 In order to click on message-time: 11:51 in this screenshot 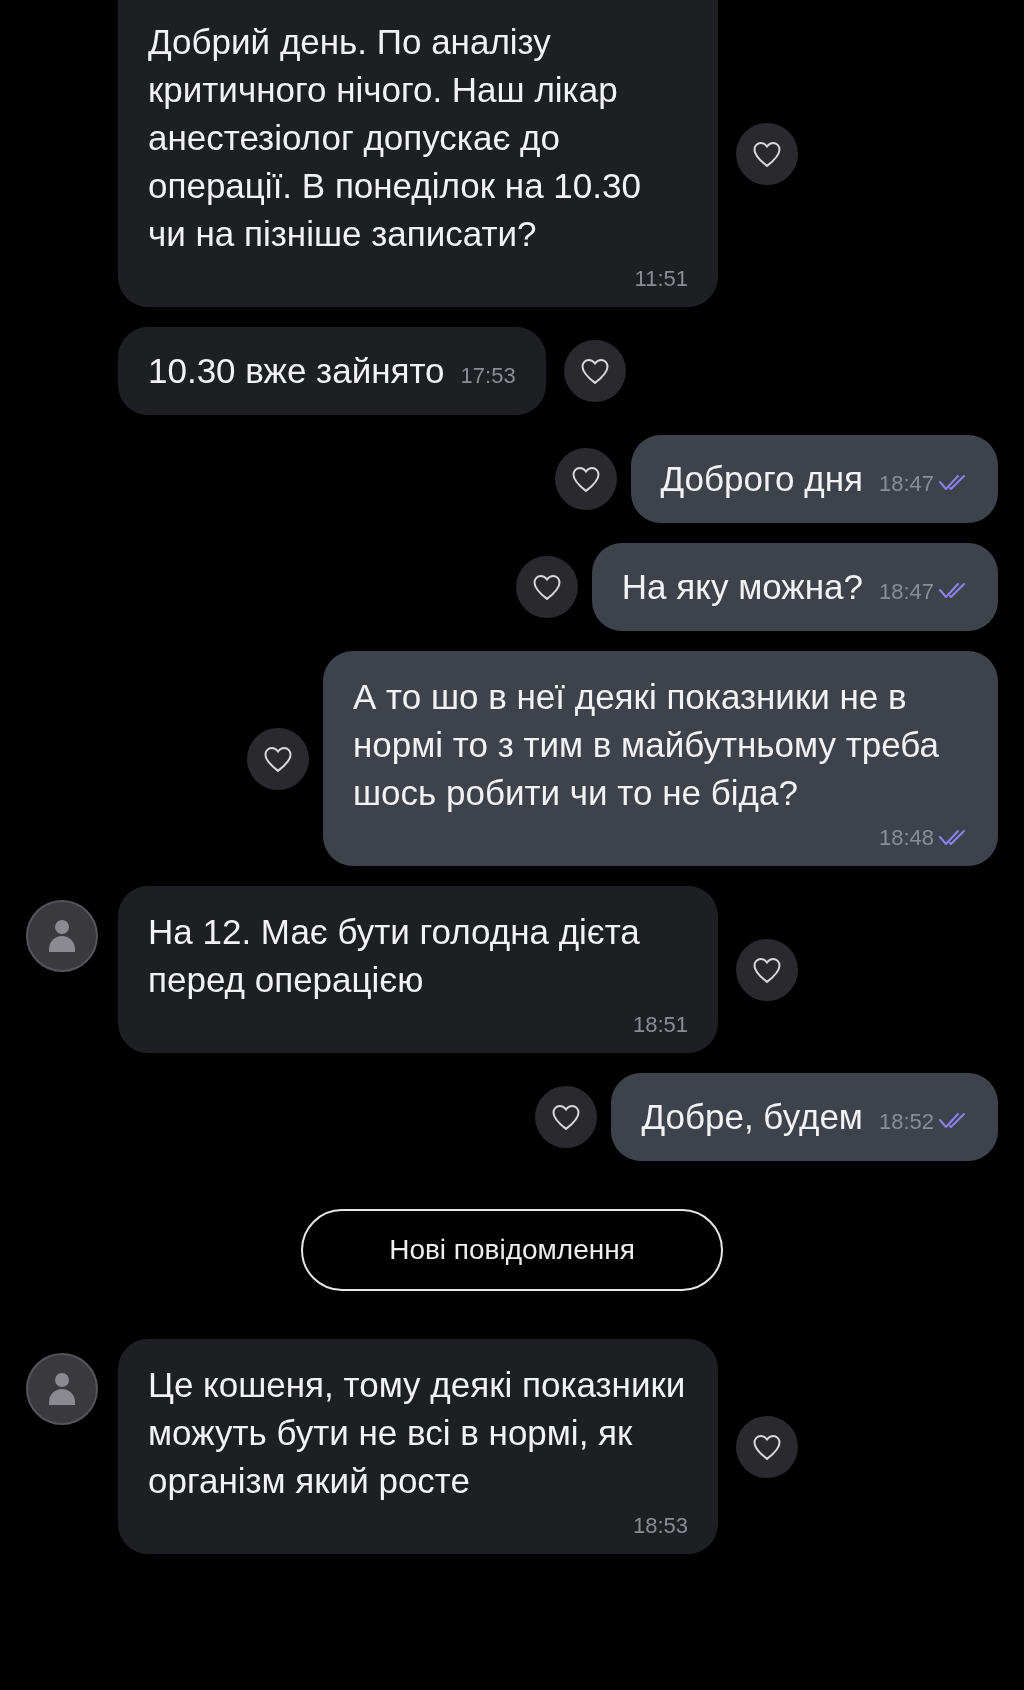, I will do `click(661, 279)`.